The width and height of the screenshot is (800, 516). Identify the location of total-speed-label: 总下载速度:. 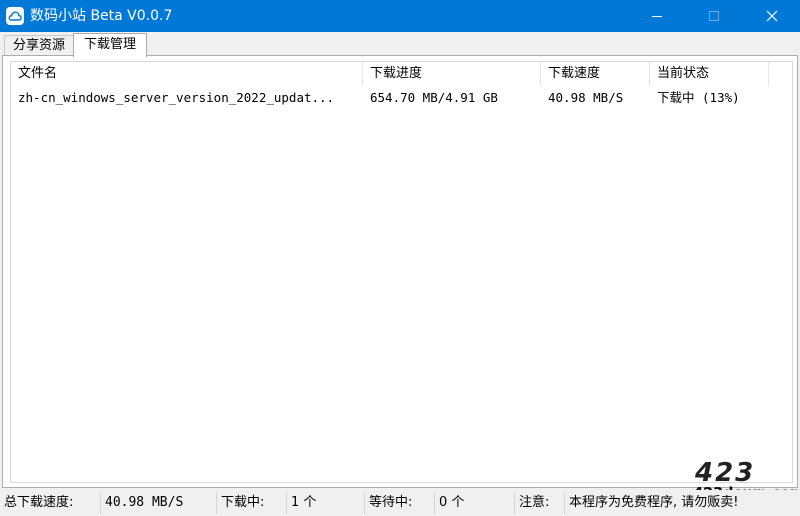
(39, 502).